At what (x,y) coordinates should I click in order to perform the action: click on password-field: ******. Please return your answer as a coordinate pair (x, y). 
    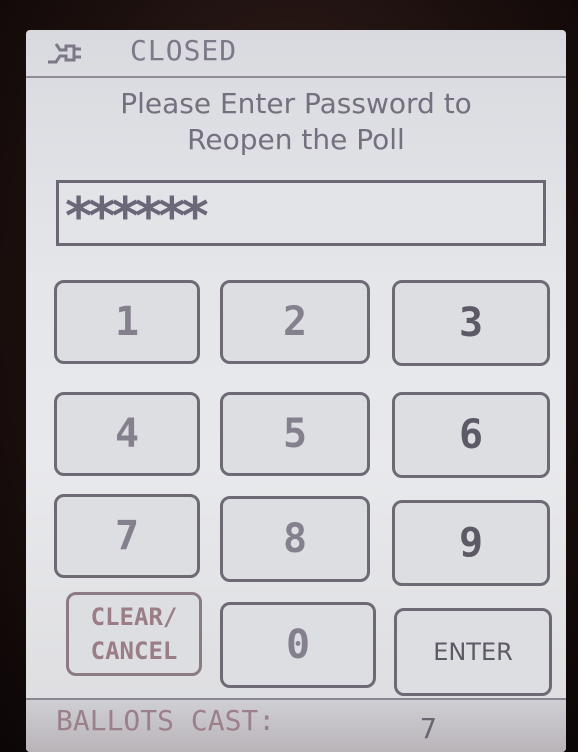
    Looking at the image, I should click on (301, 213).